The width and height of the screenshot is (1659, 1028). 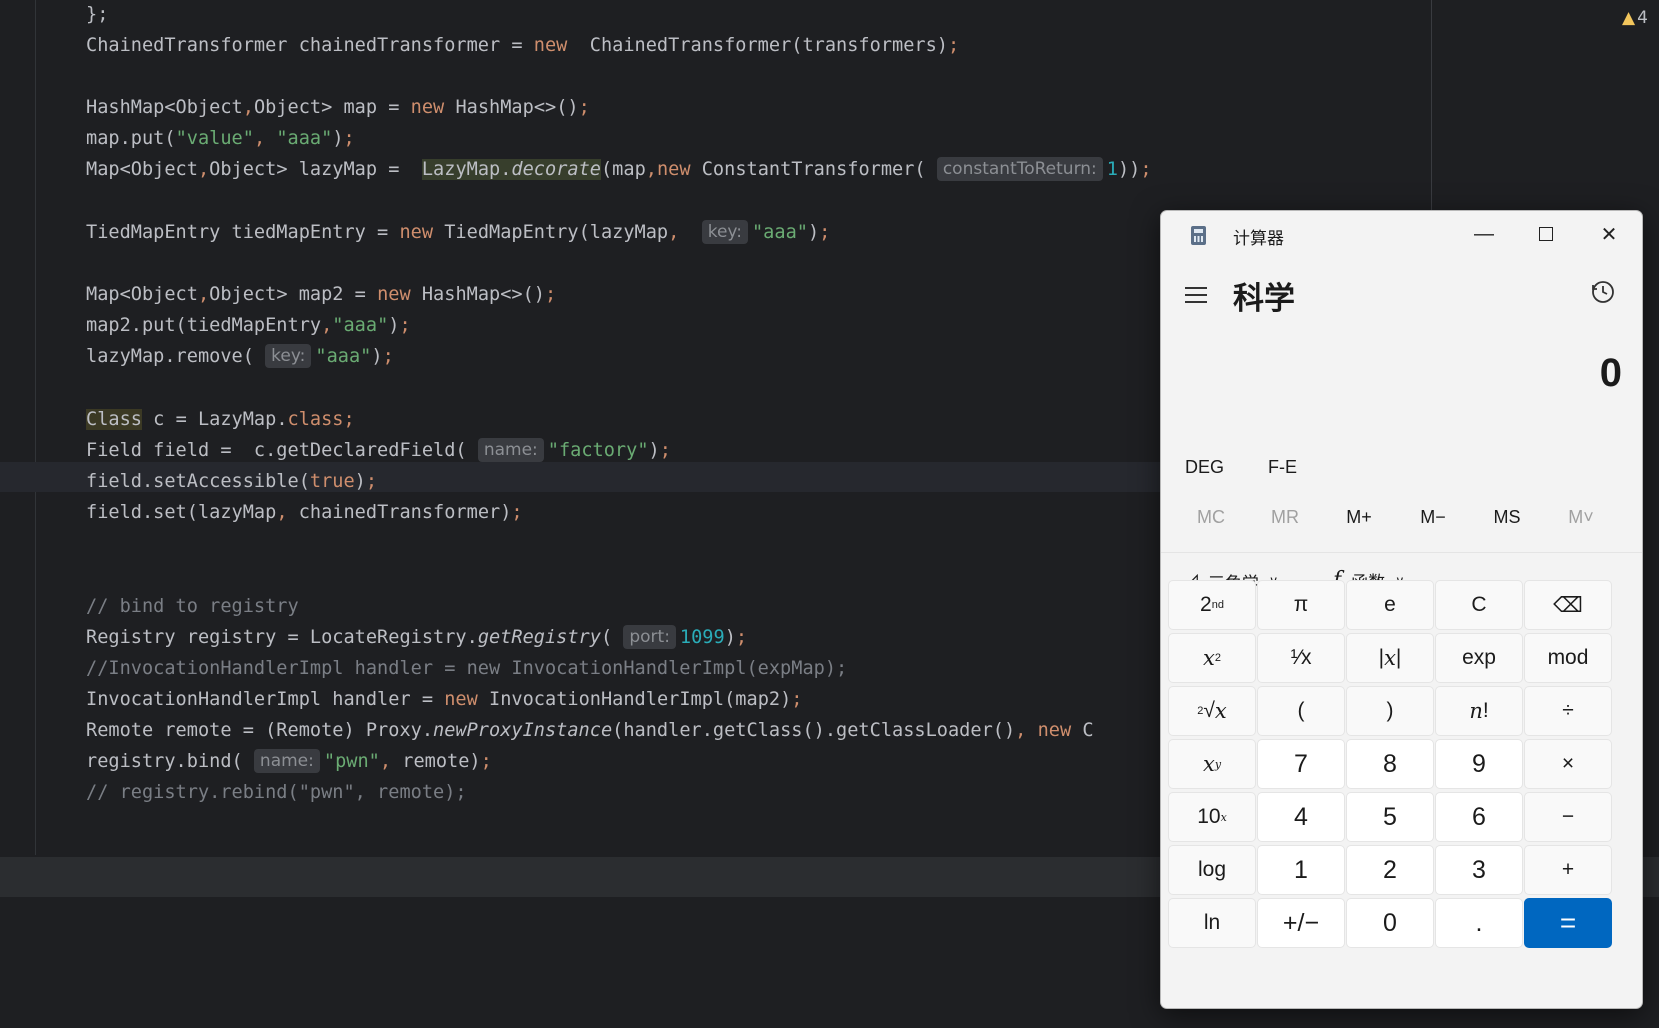 I want to click on key-r1c4: mod, so click(x=1568, y=658).